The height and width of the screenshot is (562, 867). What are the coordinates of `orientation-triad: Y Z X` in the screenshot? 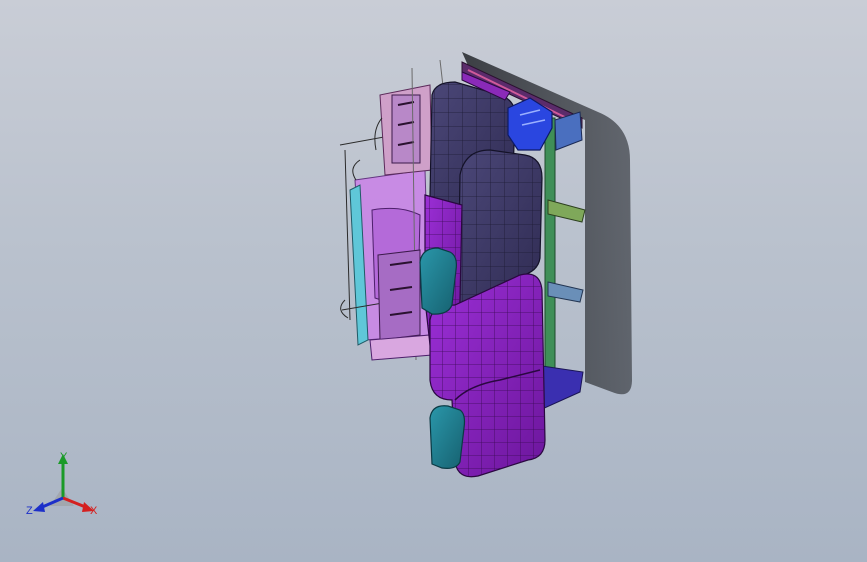 It's located at (64, 486).